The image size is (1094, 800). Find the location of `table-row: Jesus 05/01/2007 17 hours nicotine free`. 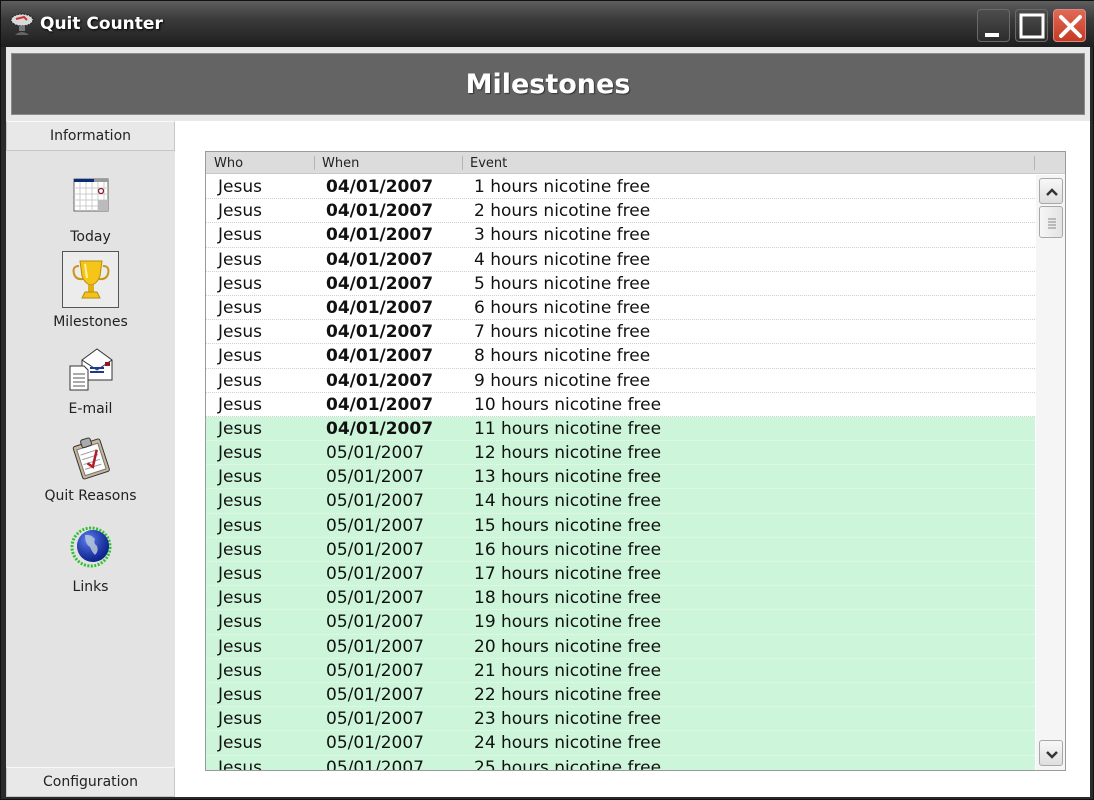

table-row: Jesus 05/01/2007 17 hours nicotine free is located at coordinates (620, 574).